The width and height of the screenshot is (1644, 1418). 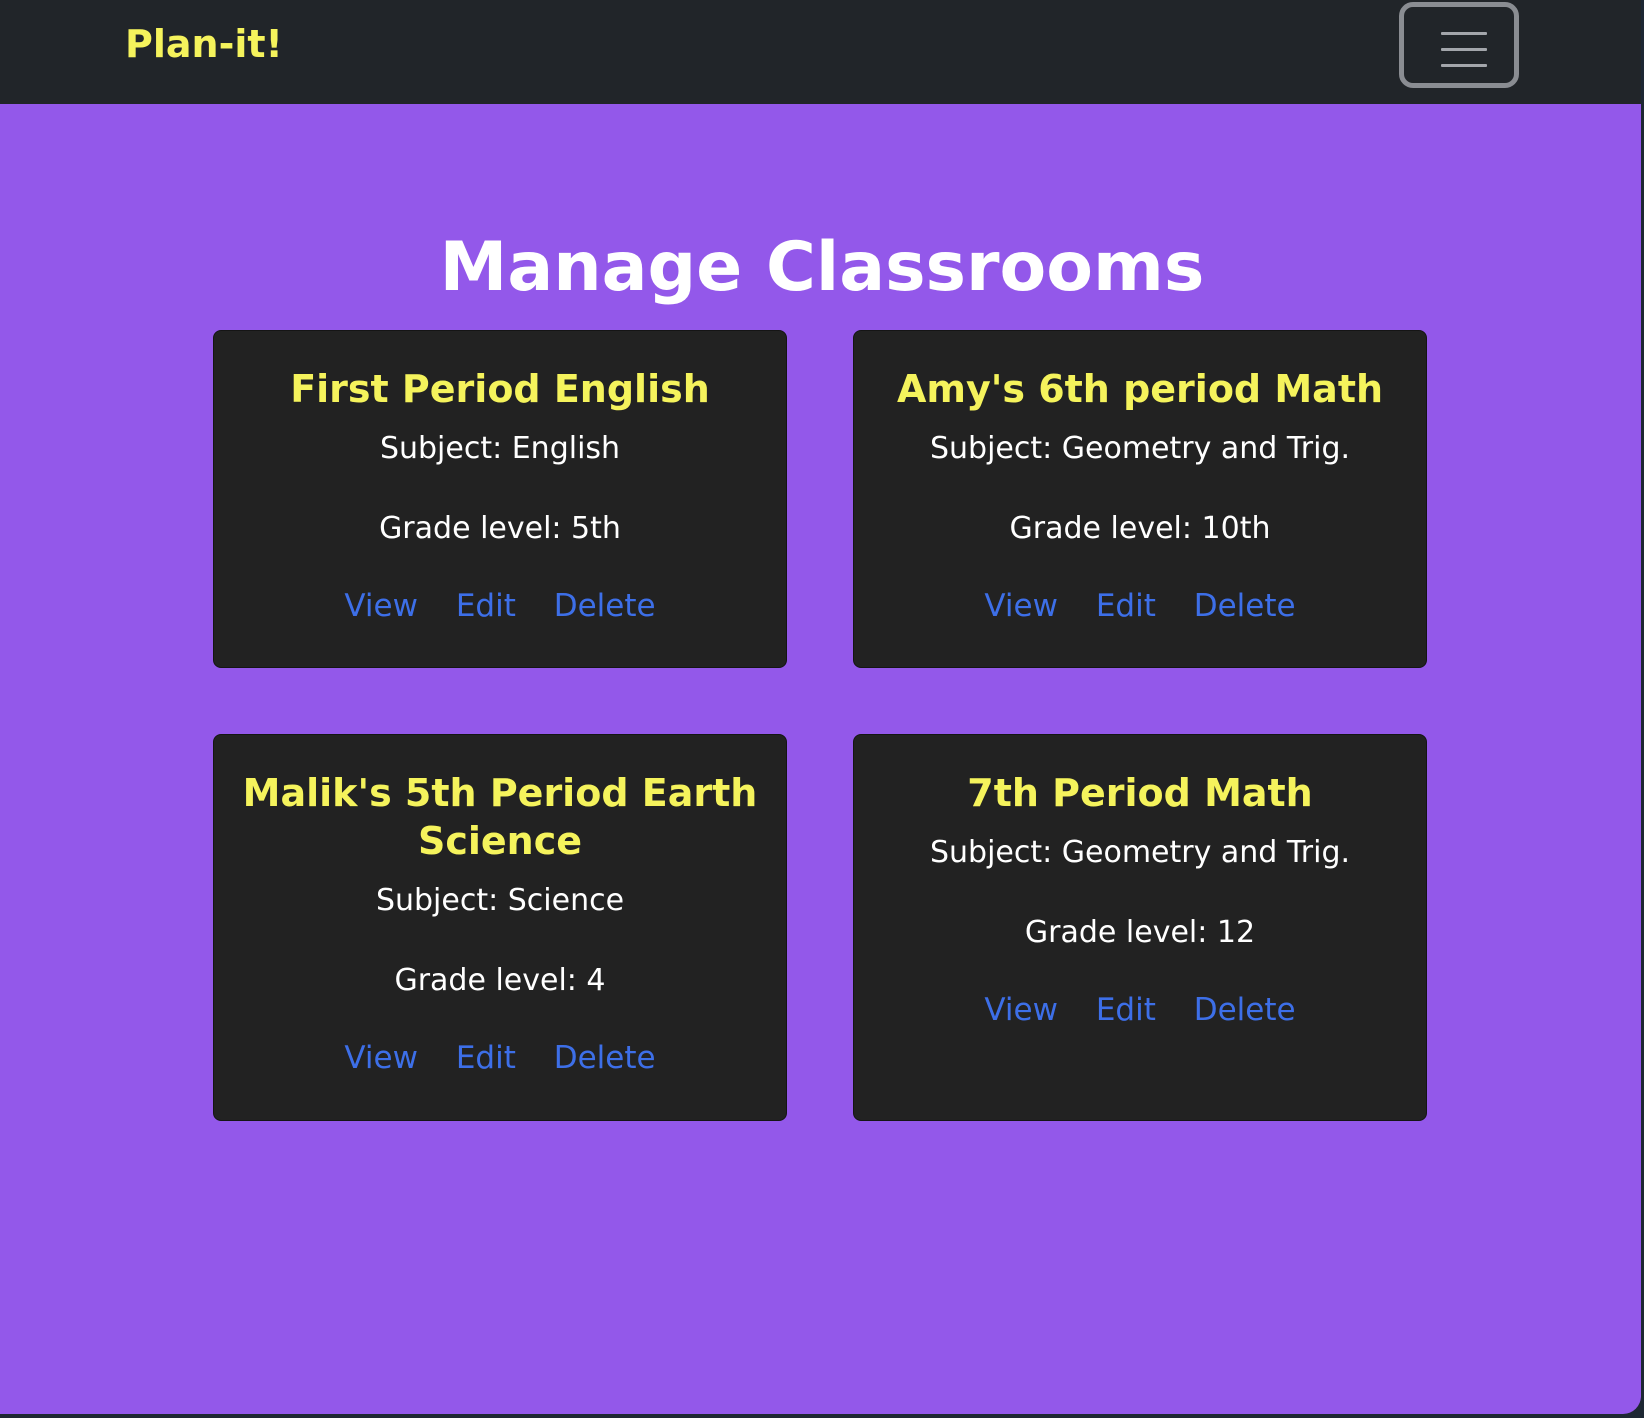 I want to click on classroom-grade: Grade level: 12, so click(x=1140, y=932).